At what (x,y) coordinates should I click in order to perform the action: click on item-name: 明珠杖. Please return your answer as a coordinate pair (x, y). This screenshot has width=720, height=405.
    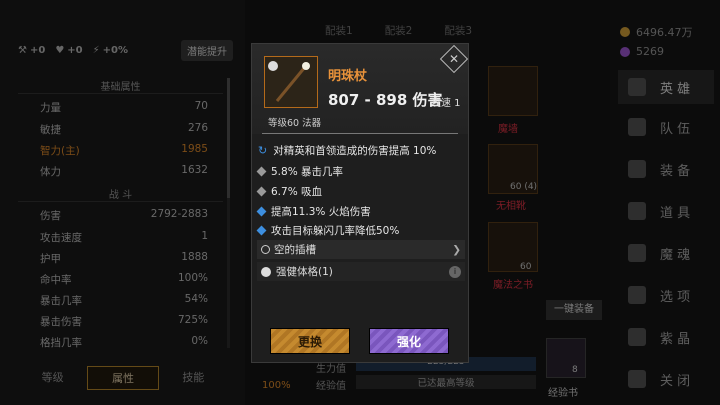
    Looking at the image, I should click on (348, 76).